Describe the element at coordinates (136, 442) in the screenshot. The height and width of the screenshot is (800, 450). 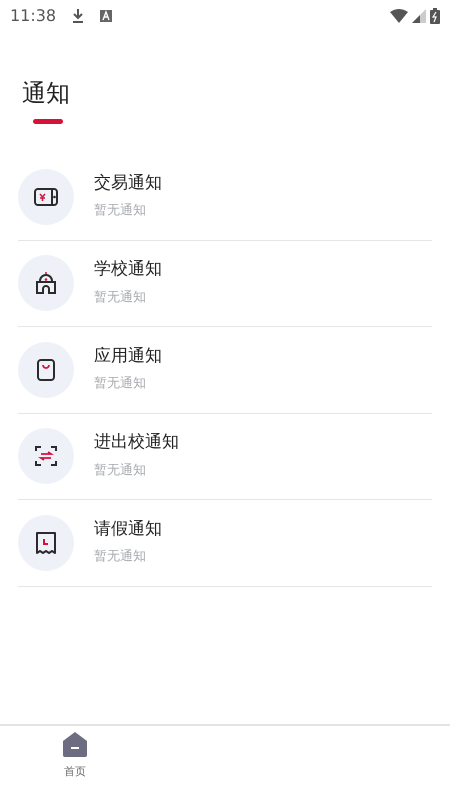
I see `notification-title: 进出校通知` at that location.